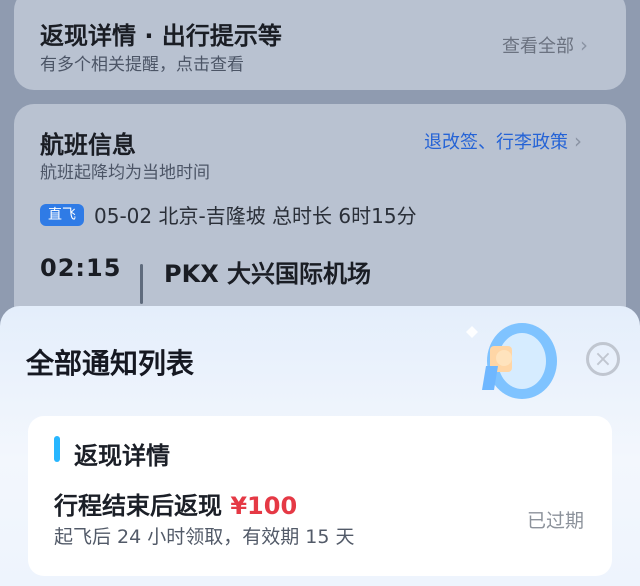 The image size is (640, 586). Describe the element at coordinates (125, 173) in the screenshot. I see `flight-info-subtitle: 航班起降均为当地时间` at that location.